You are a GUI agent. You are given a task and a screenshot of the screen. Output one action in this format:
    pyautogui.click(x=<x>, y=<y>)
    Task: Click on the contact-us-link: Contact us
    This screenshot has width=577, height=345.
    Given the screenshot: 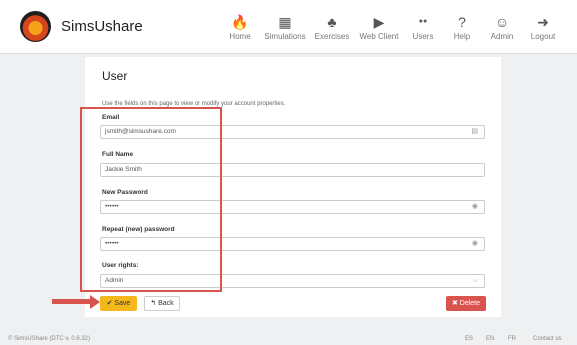 What is the action you would take?
    pyautogui.click(x=547, y=339)
    